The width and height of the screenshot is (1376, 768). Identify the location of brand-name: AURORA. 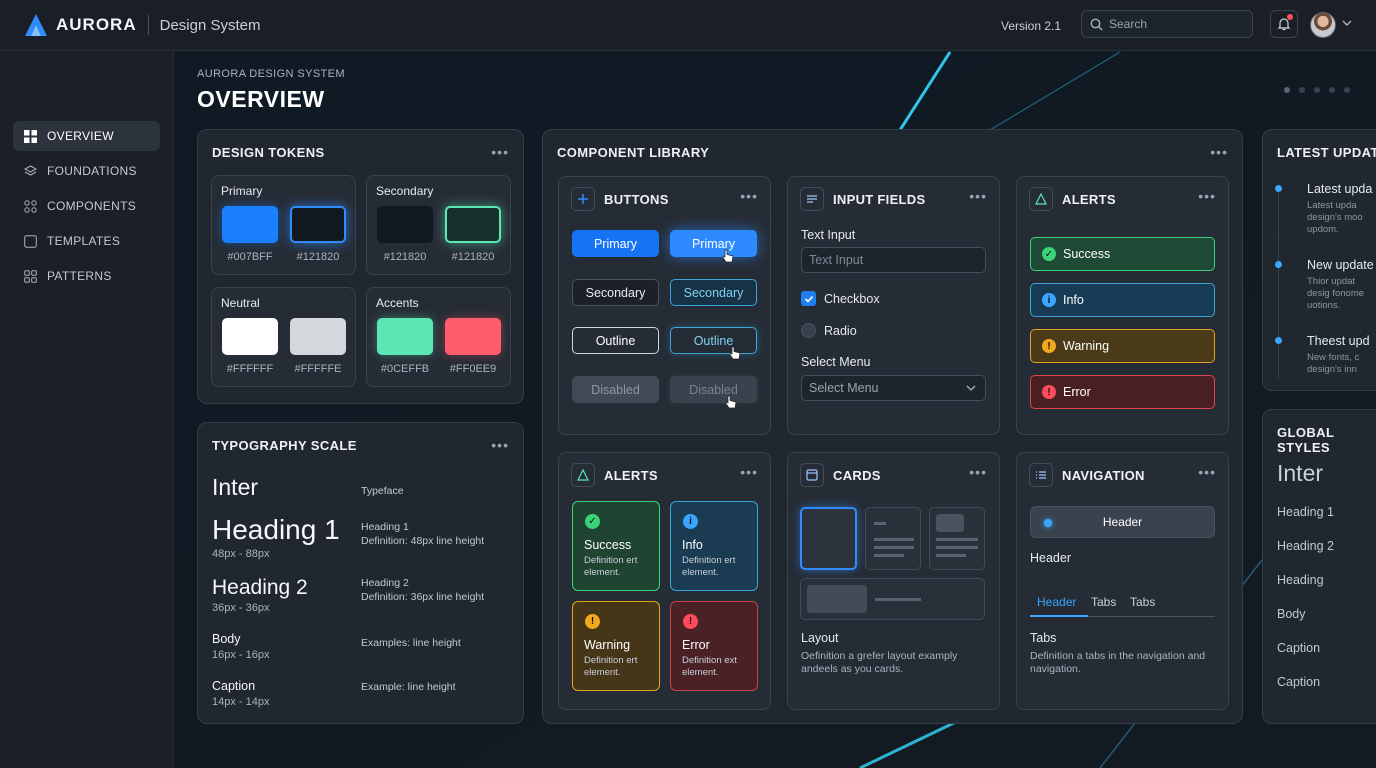
(96, 24).